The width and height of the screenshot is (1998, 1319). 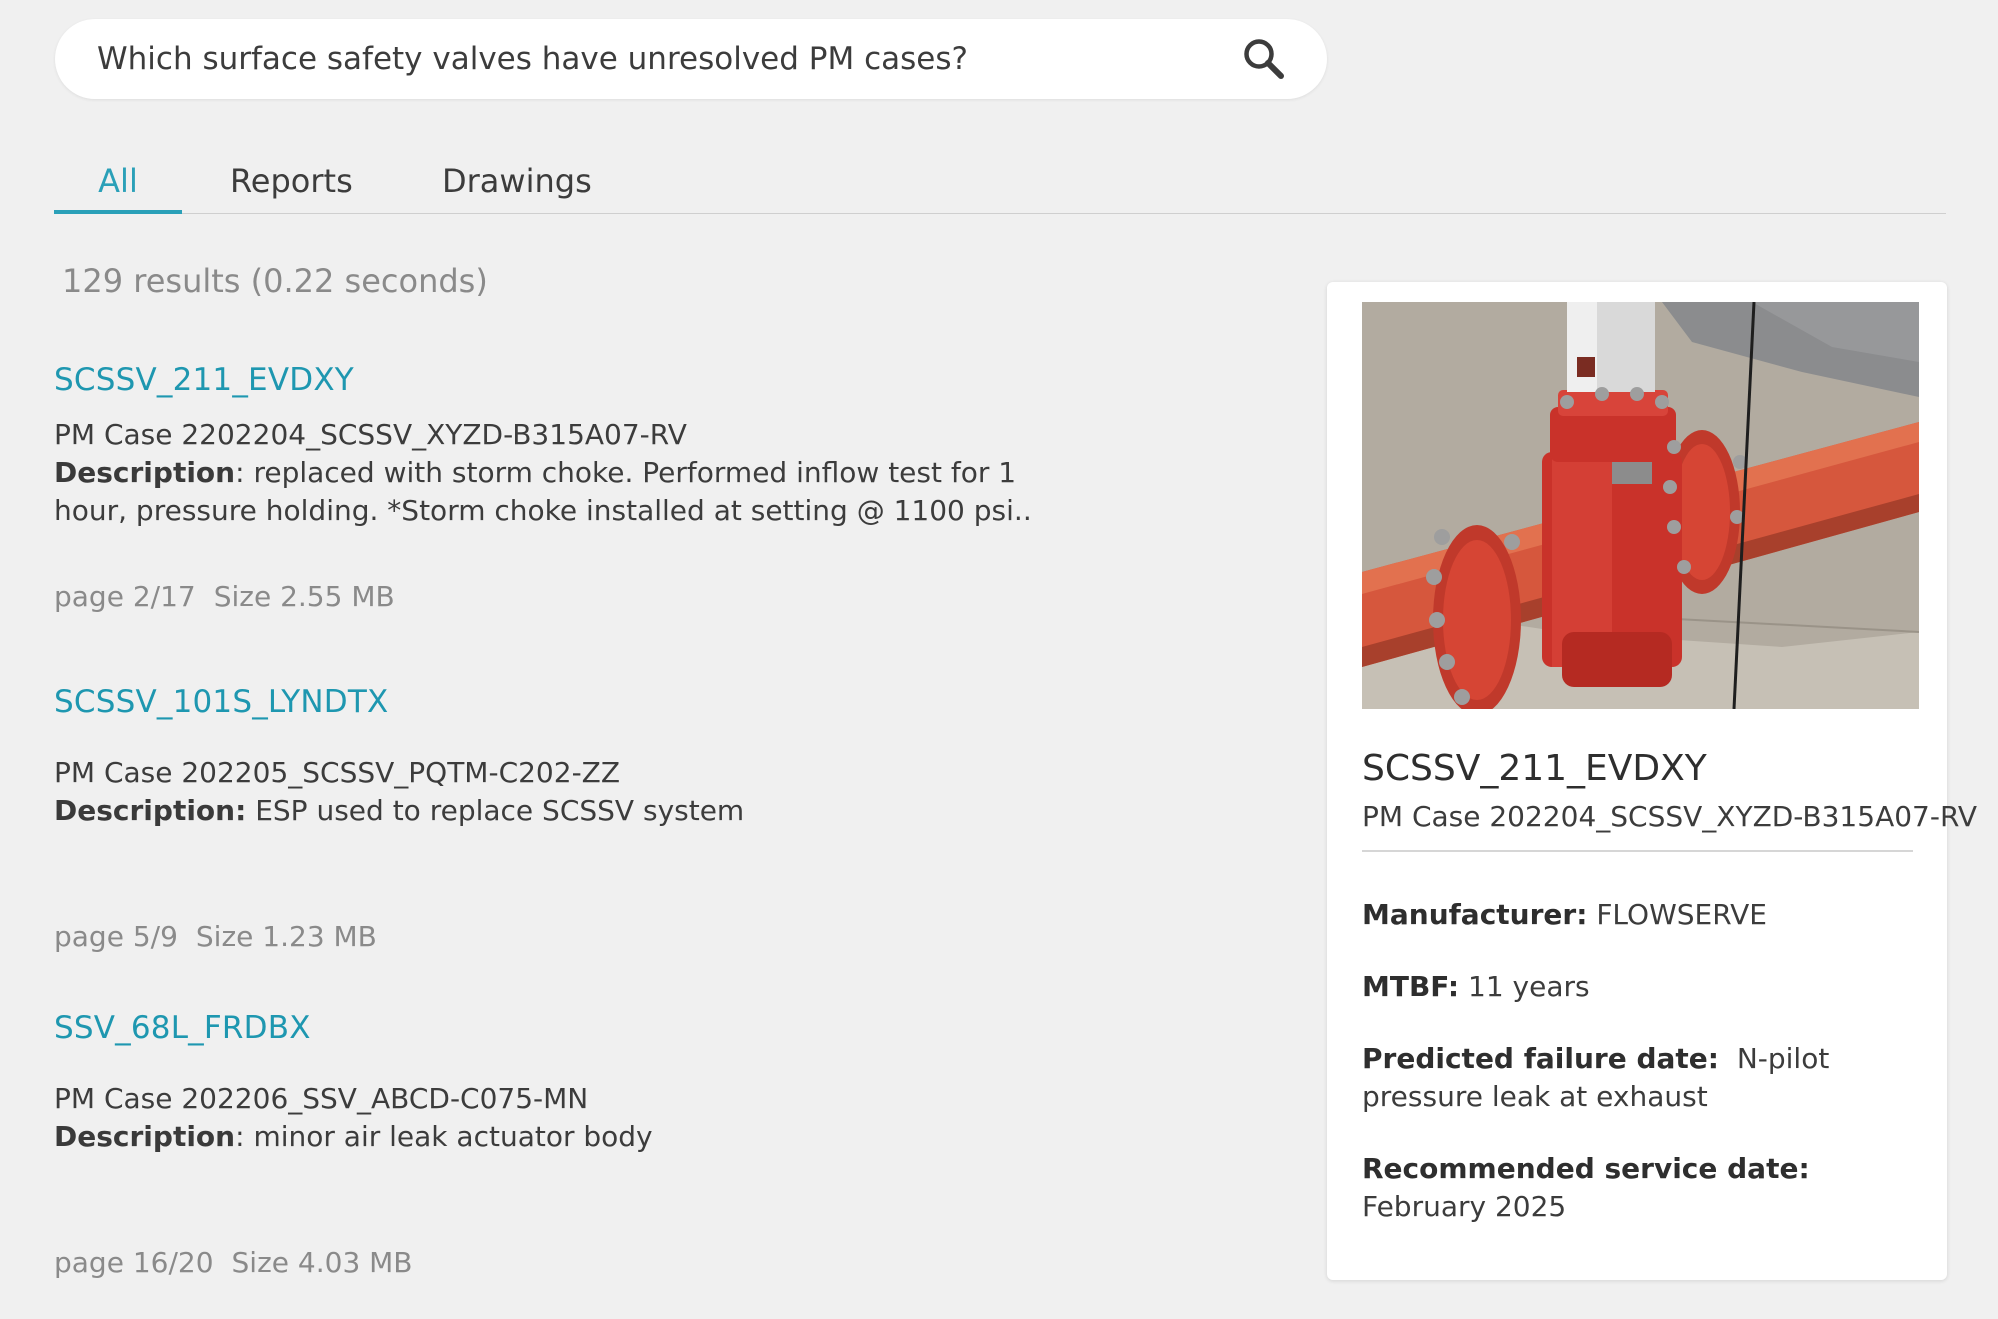 I want to click on description-text: minor air leak actuator body, so click(x=453, y=1136).